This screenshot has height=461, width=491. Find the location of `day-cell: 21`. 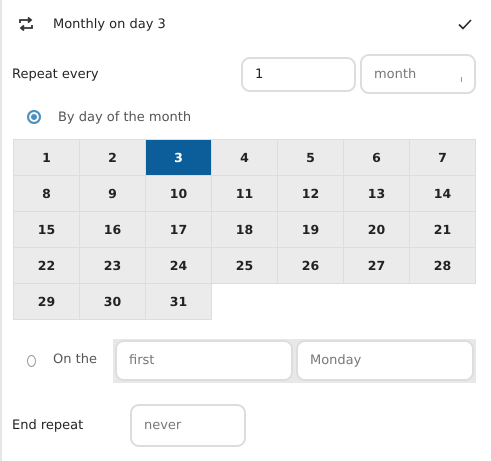

day-cell: 21 is located at coordinates (442, 229).